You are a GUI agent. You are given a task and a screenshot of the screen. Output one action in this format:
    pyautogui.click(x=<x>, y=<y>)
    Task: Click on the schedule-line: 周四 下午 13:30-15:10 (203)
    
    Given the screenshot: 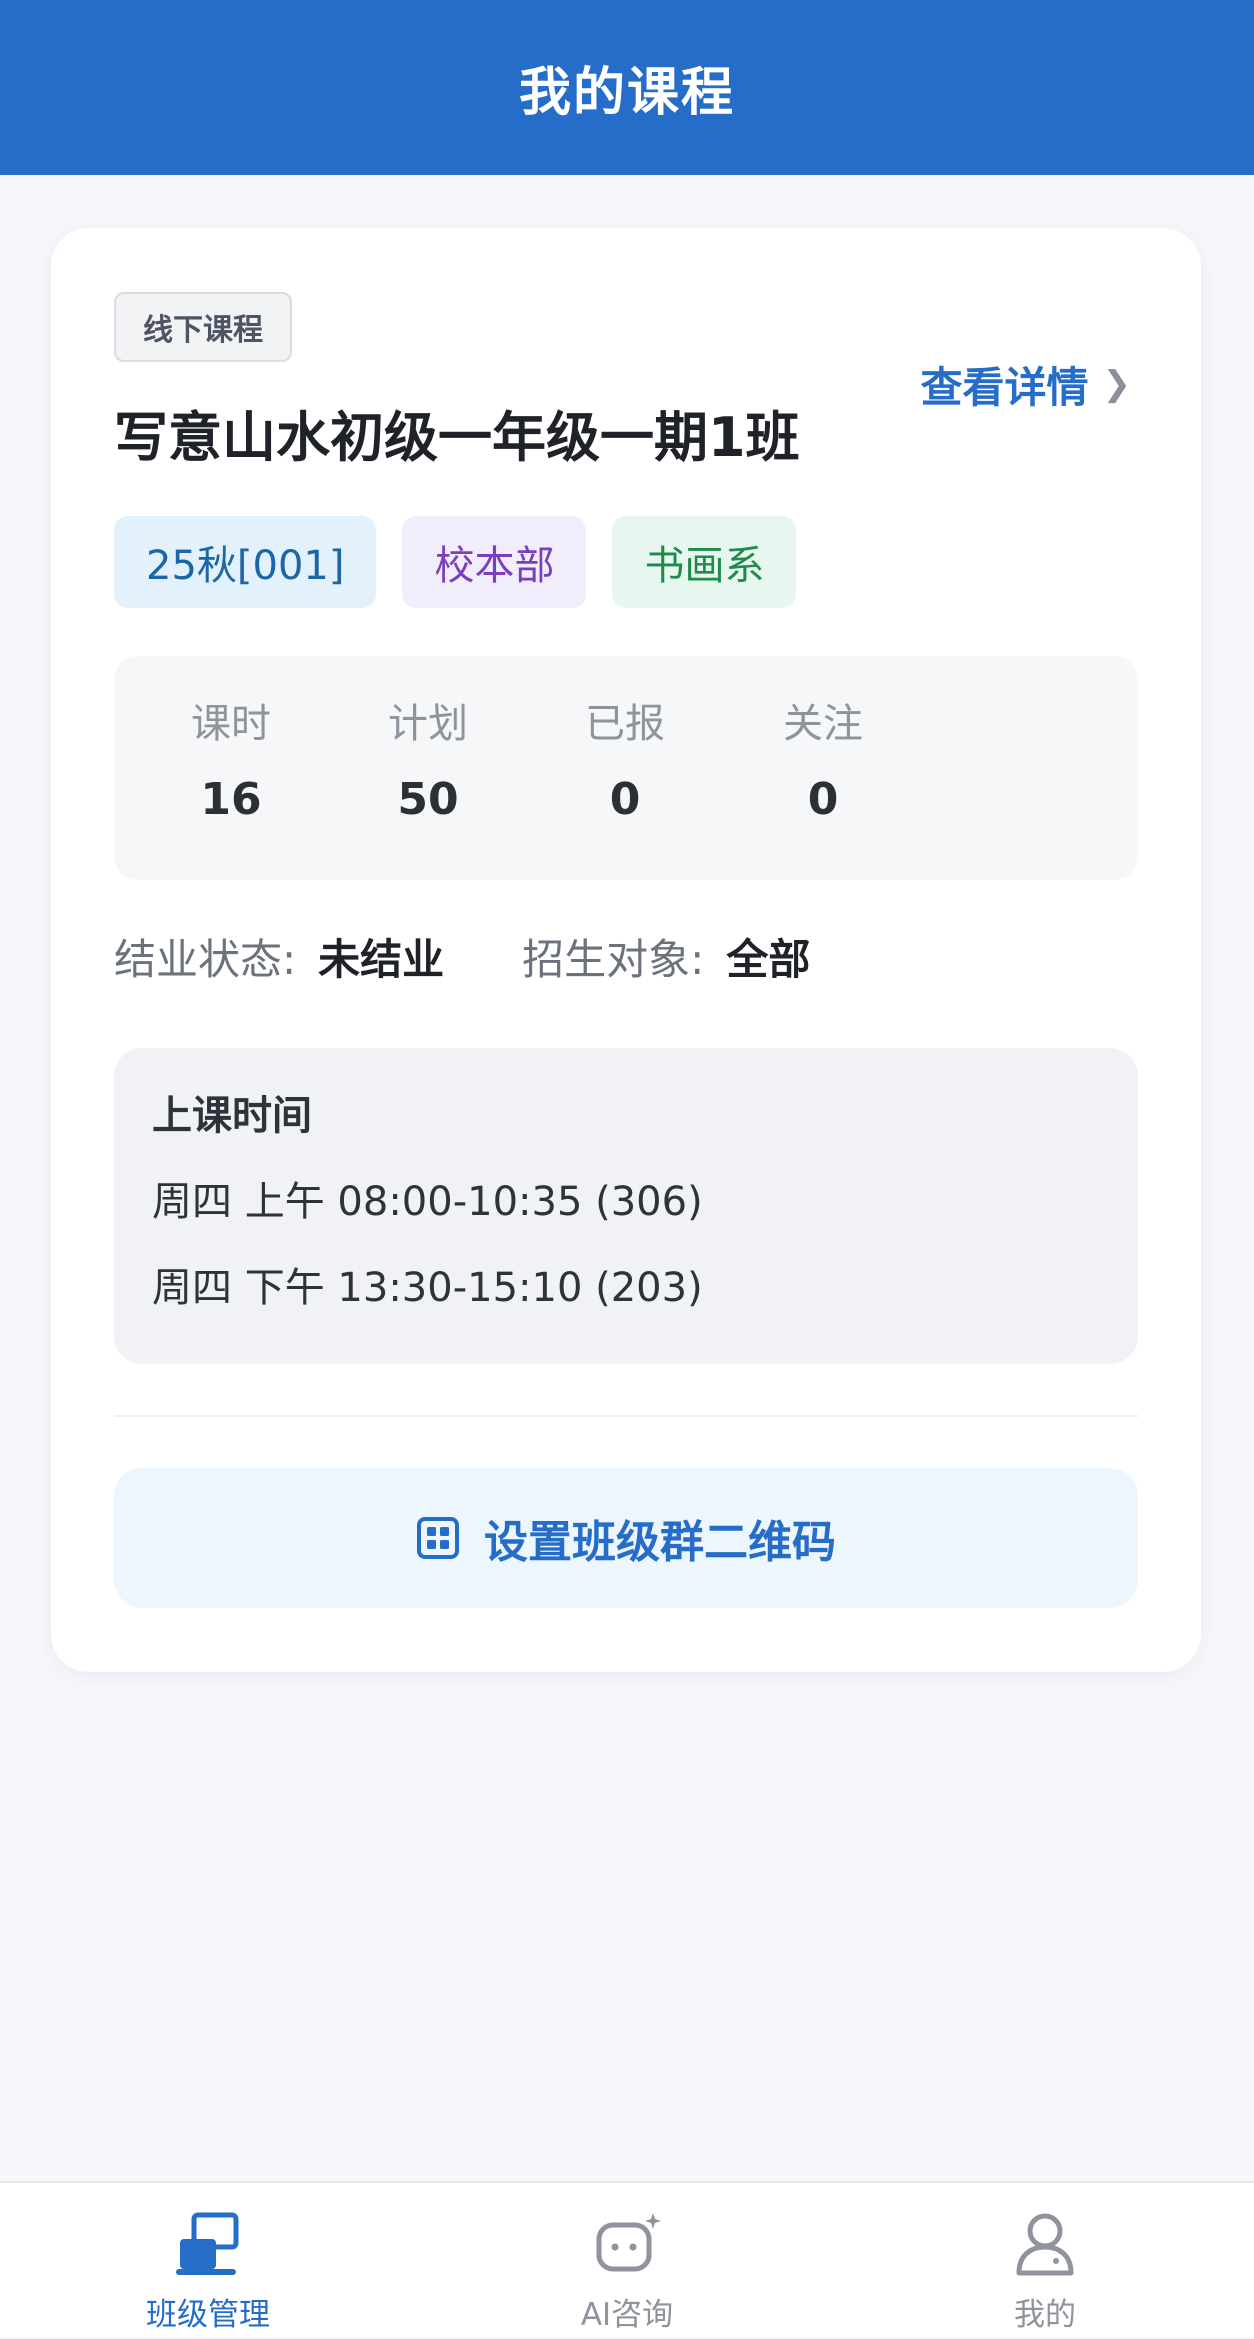 What is the action you would take?
    pyautogui.click(x=427, y=1288)
    